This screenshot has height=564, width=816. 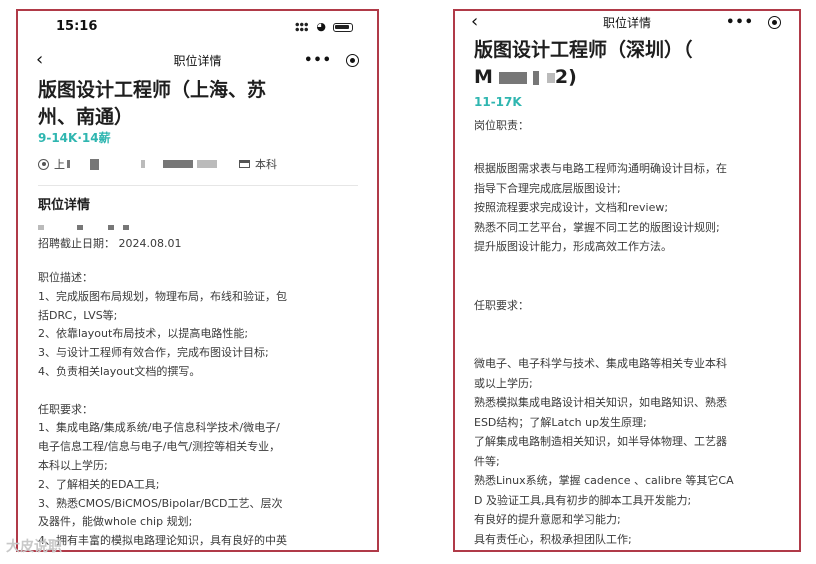 I want to click on description-line: 括DRC，LVS等;, so click(x=78, y=315).